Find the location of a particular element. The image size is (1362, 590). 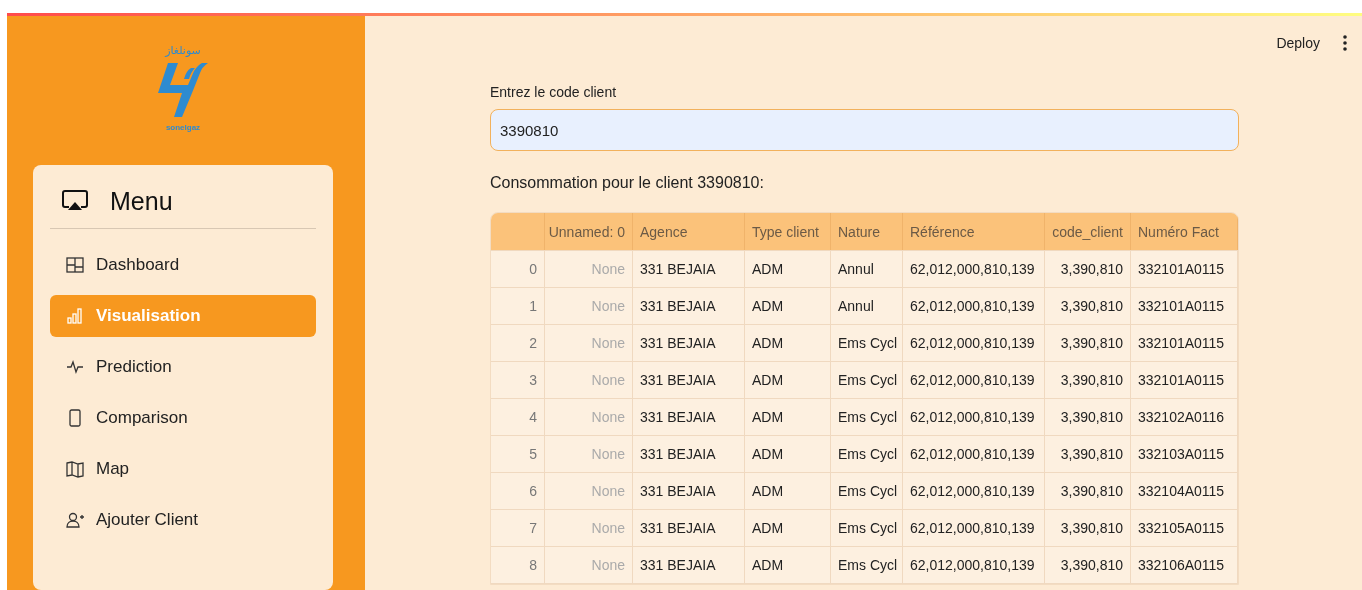

row-index: 8 is located at coordinates (518, 565).